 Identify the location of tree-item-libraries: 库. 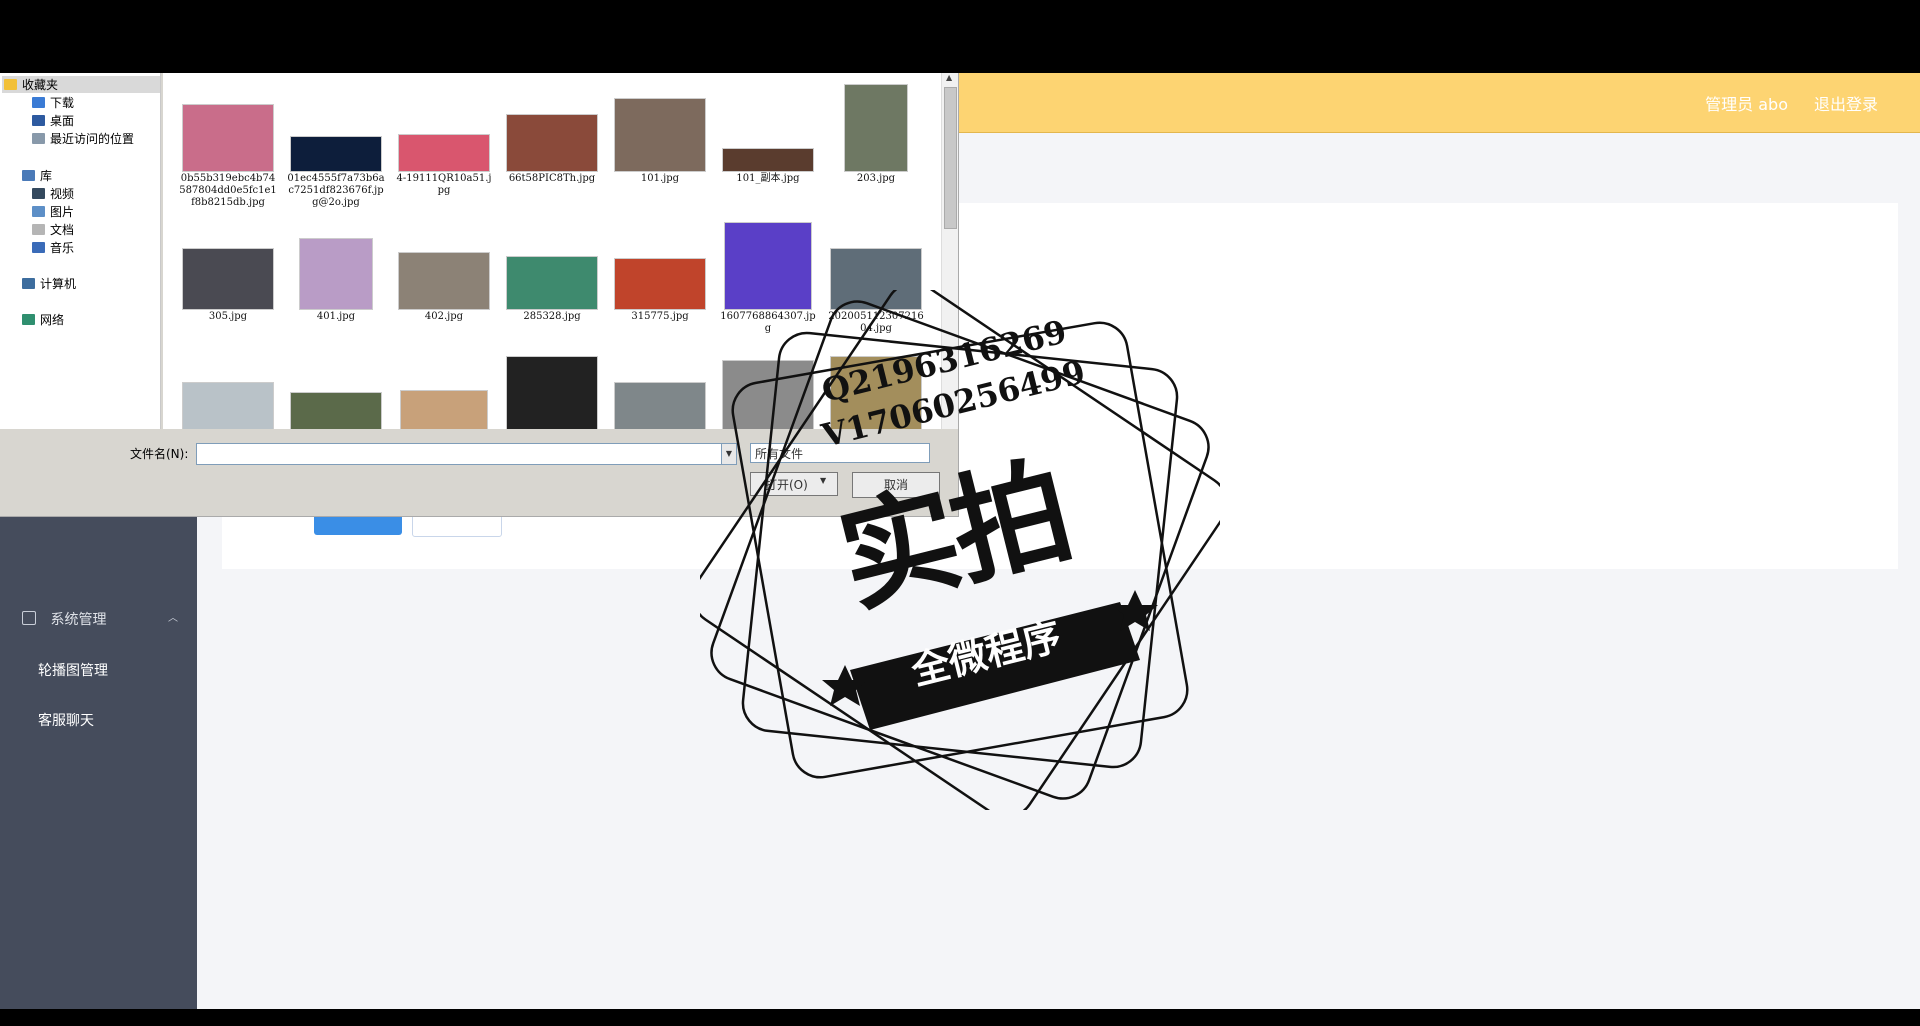
(37, 175).